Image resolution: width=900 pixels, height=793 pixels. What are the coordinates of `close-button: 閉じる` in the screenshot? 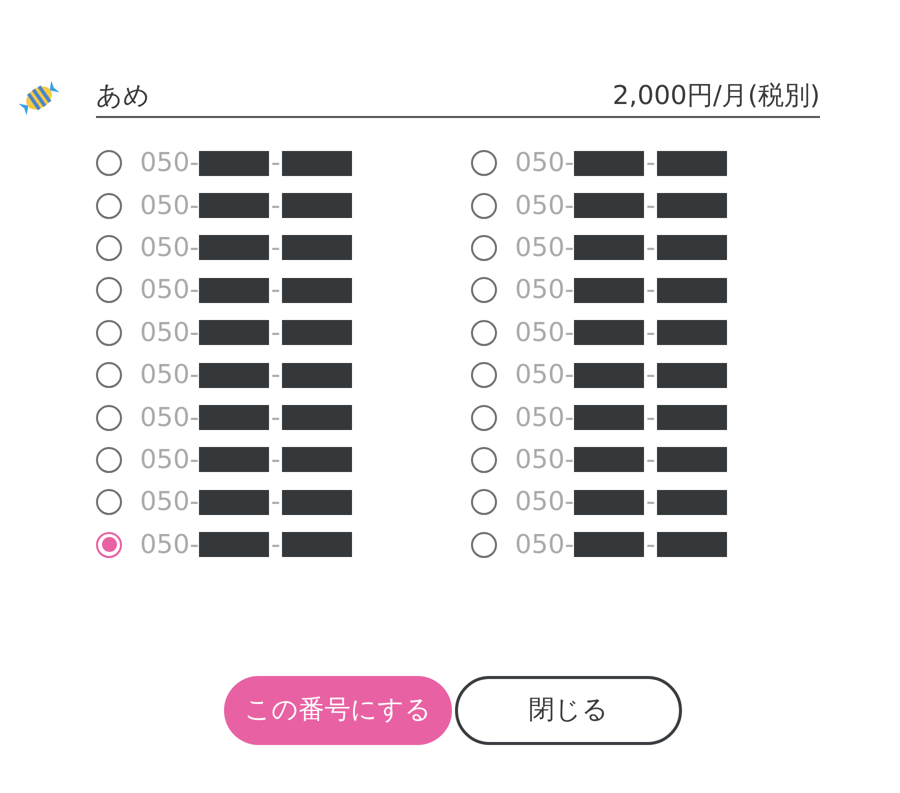 It's located at (568, 710).